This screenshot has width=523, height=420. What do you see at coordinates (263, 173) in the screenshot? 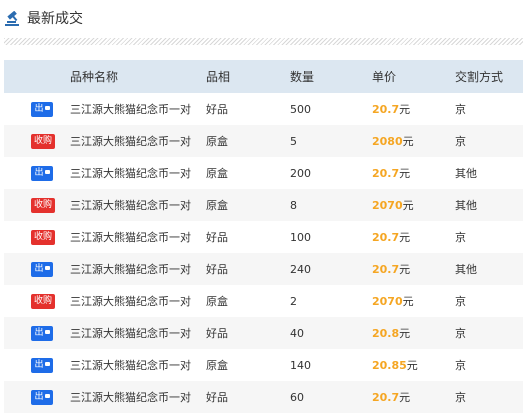
I see `table-row: 出三江源大熊猫纪念币一对 原盒 200 20.7元 其他` at bounding box center [263, 173].